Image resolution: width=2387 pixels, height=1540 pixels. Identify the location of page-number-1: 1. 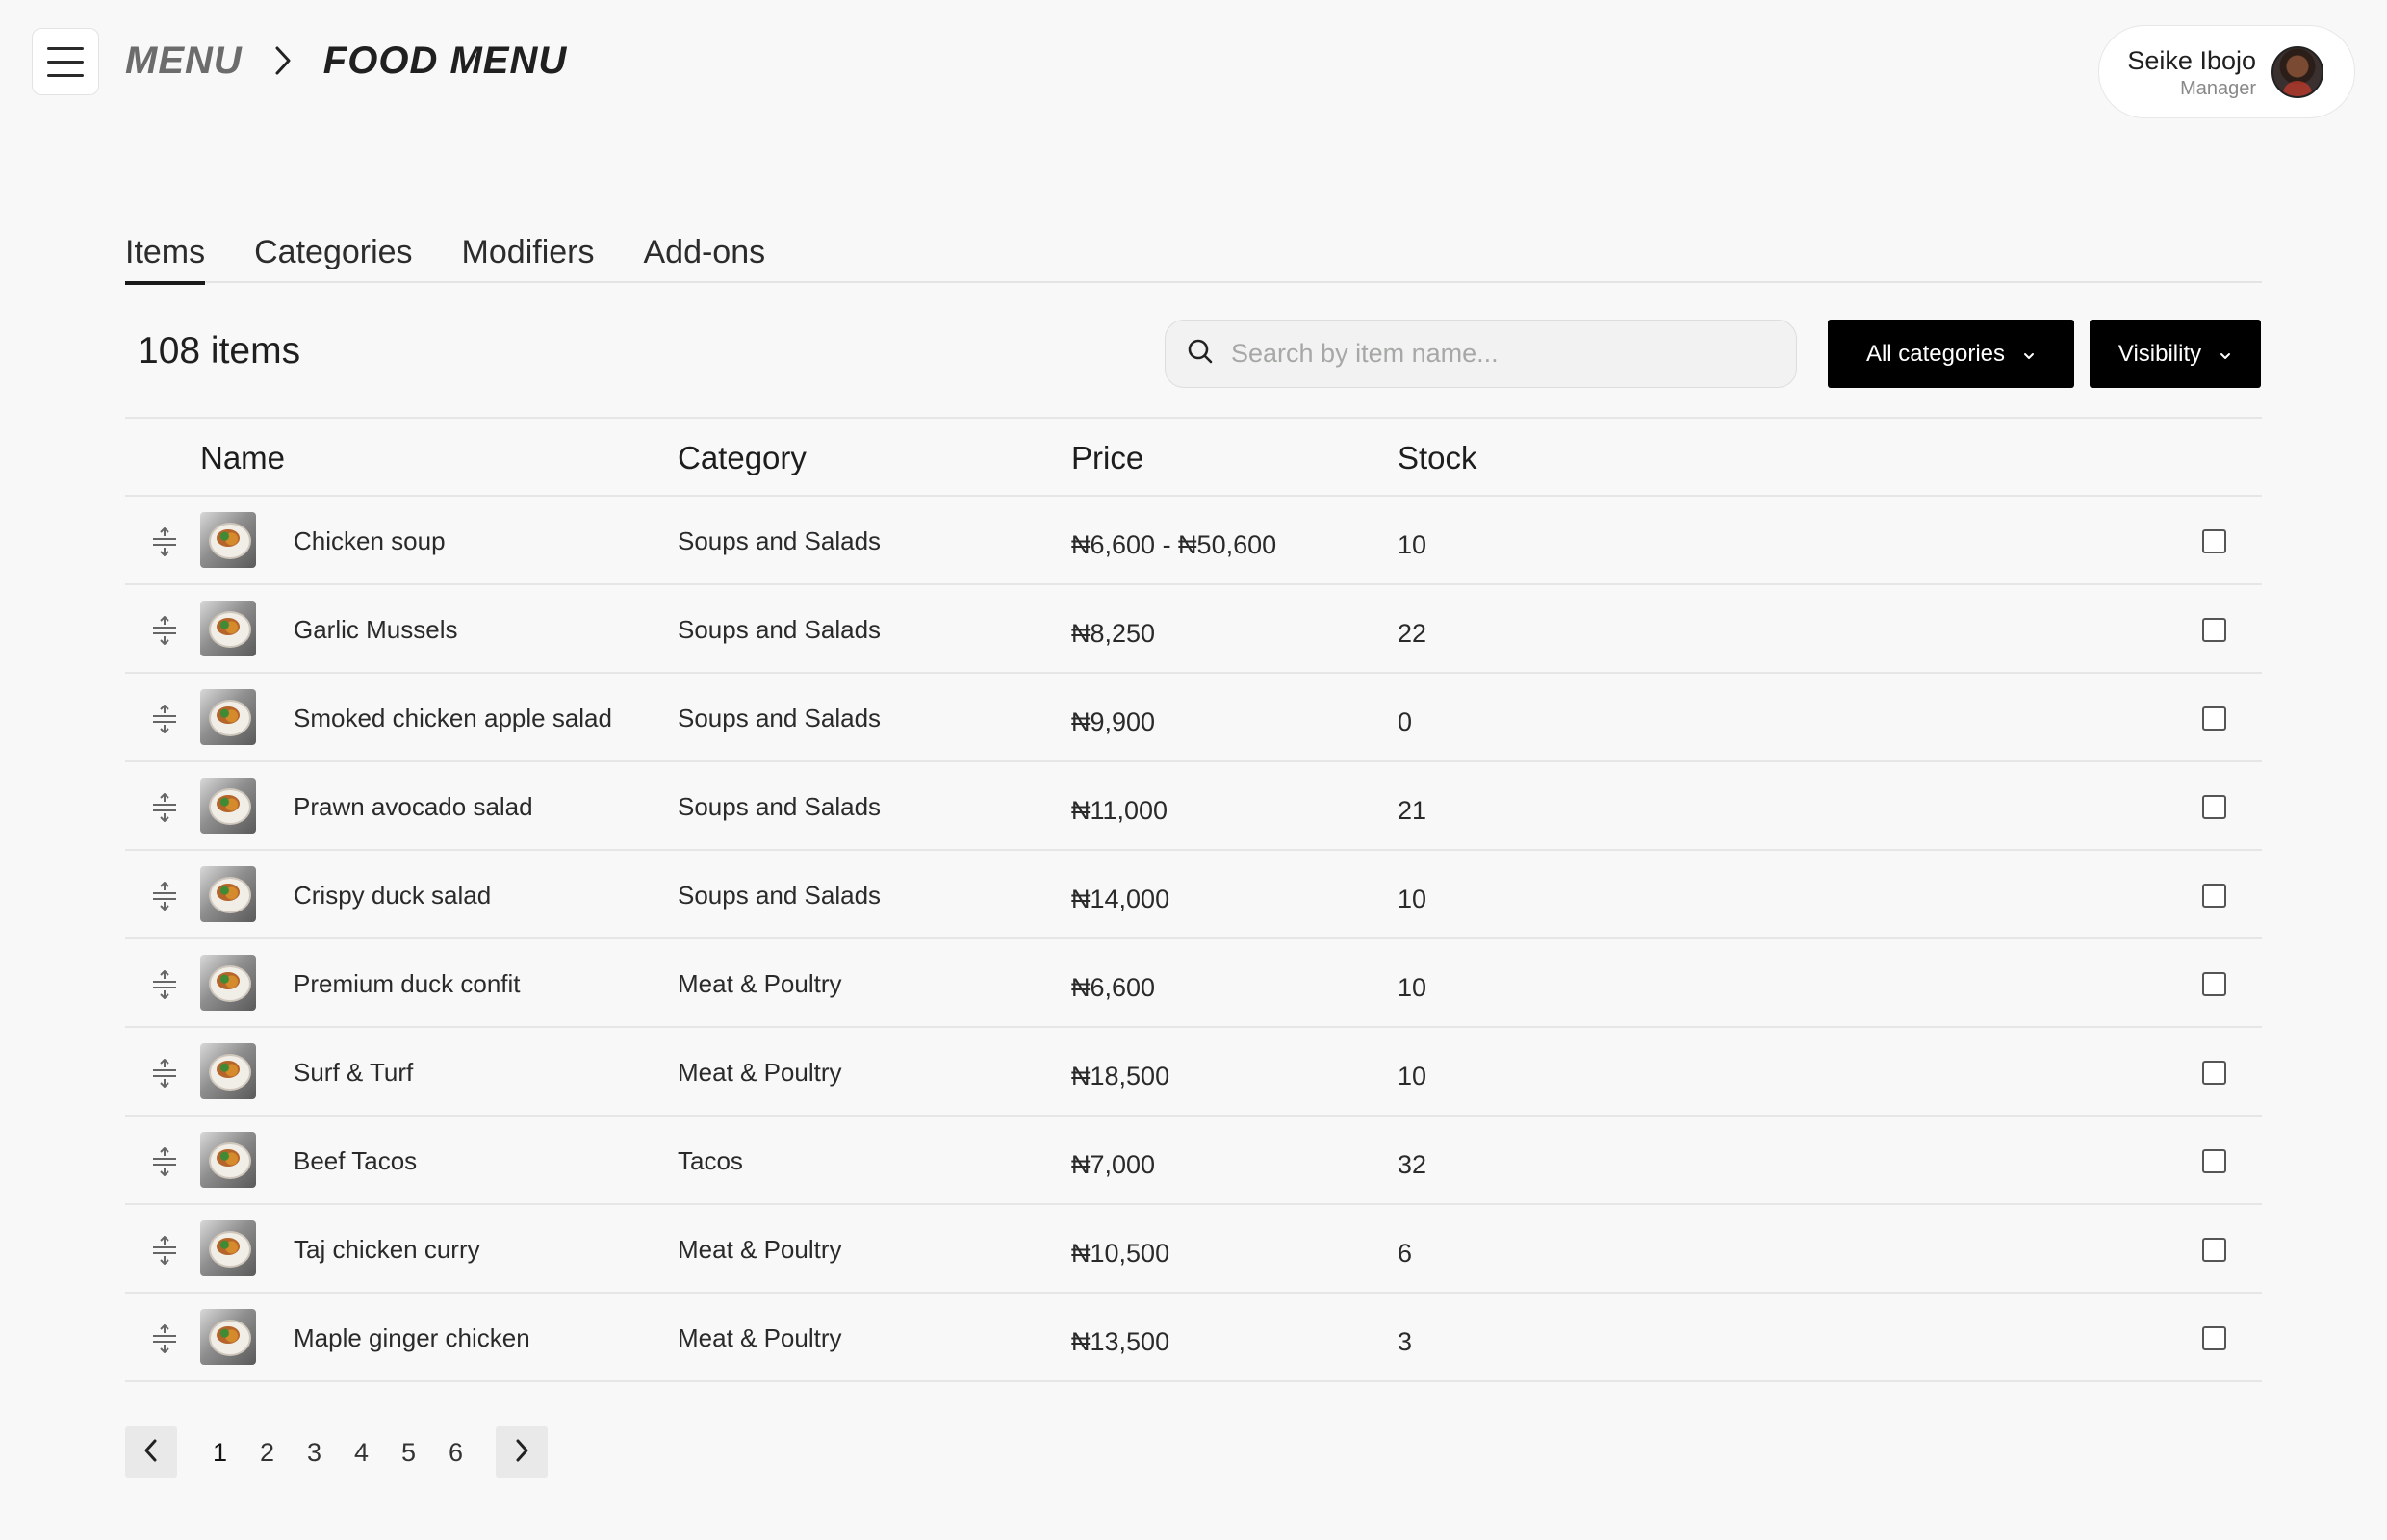
(220, 1453).